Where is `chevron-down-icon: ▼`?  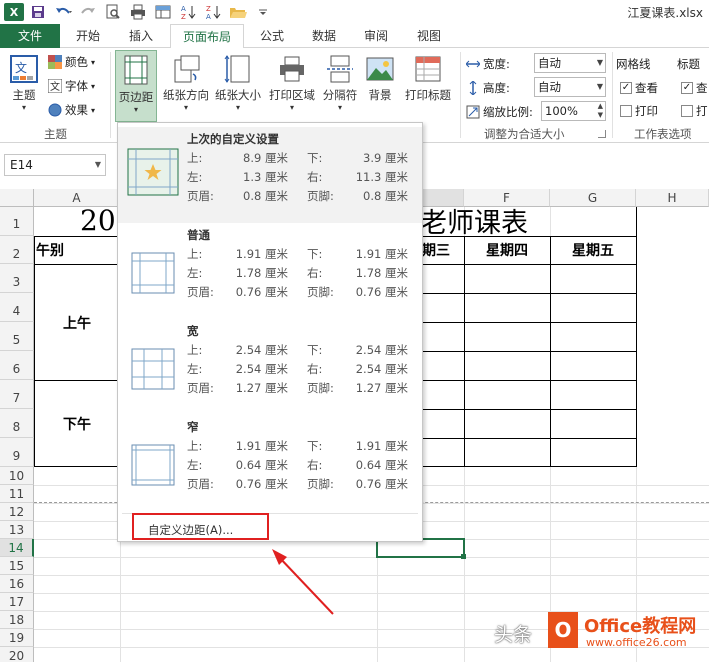 chevron-down-icon: ▼ is located at coordinates (599, 62).